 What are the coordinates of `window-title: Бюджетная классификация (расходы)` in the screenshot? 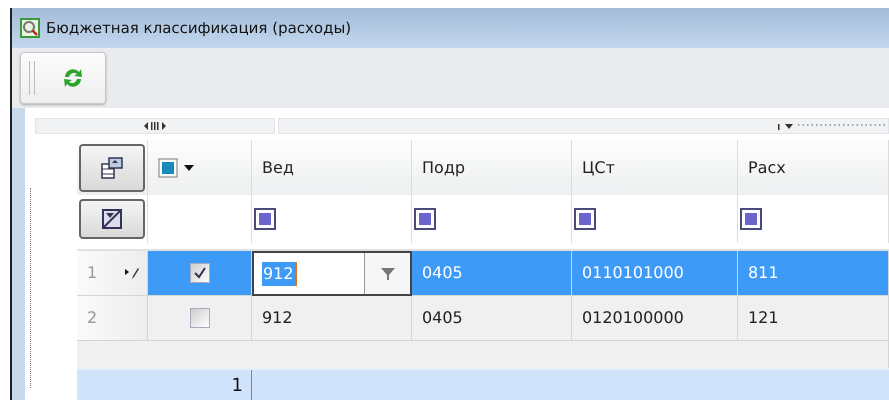 It's located at (199, 28).